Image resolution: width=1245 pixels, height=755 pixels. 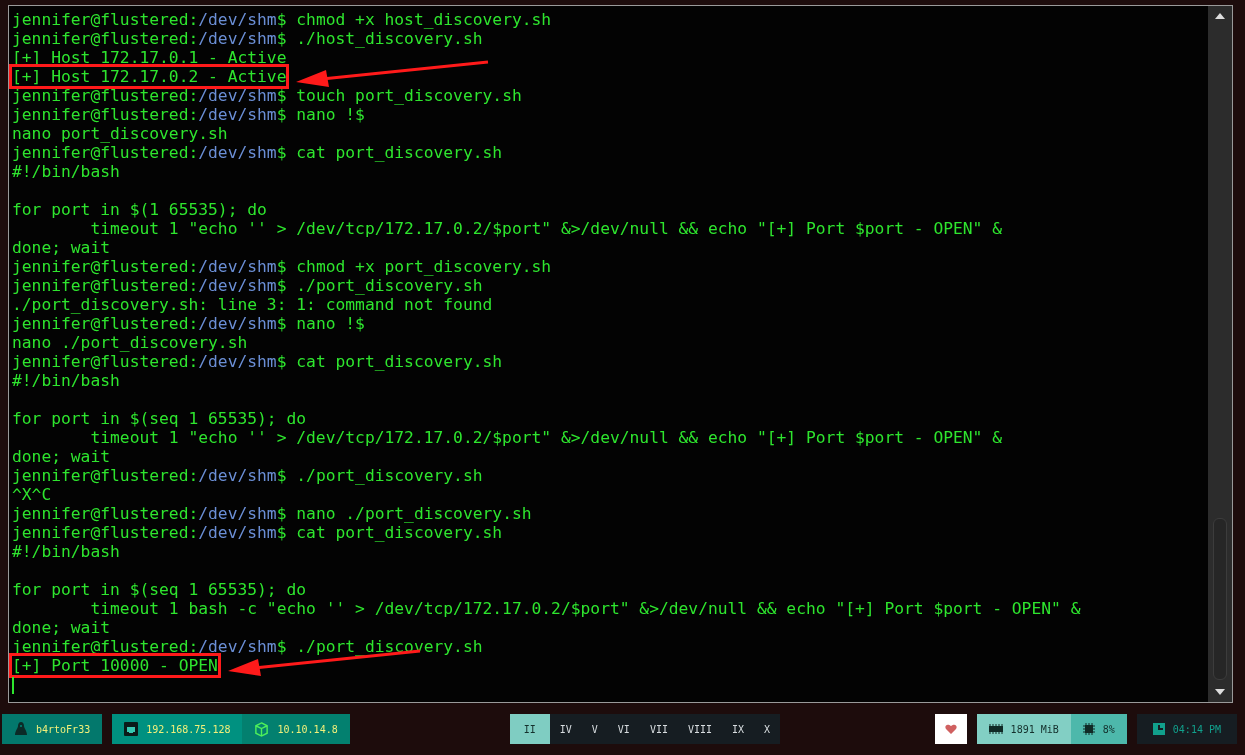 I want to click on output-text: ^X^C, so click(x=32, y=494).